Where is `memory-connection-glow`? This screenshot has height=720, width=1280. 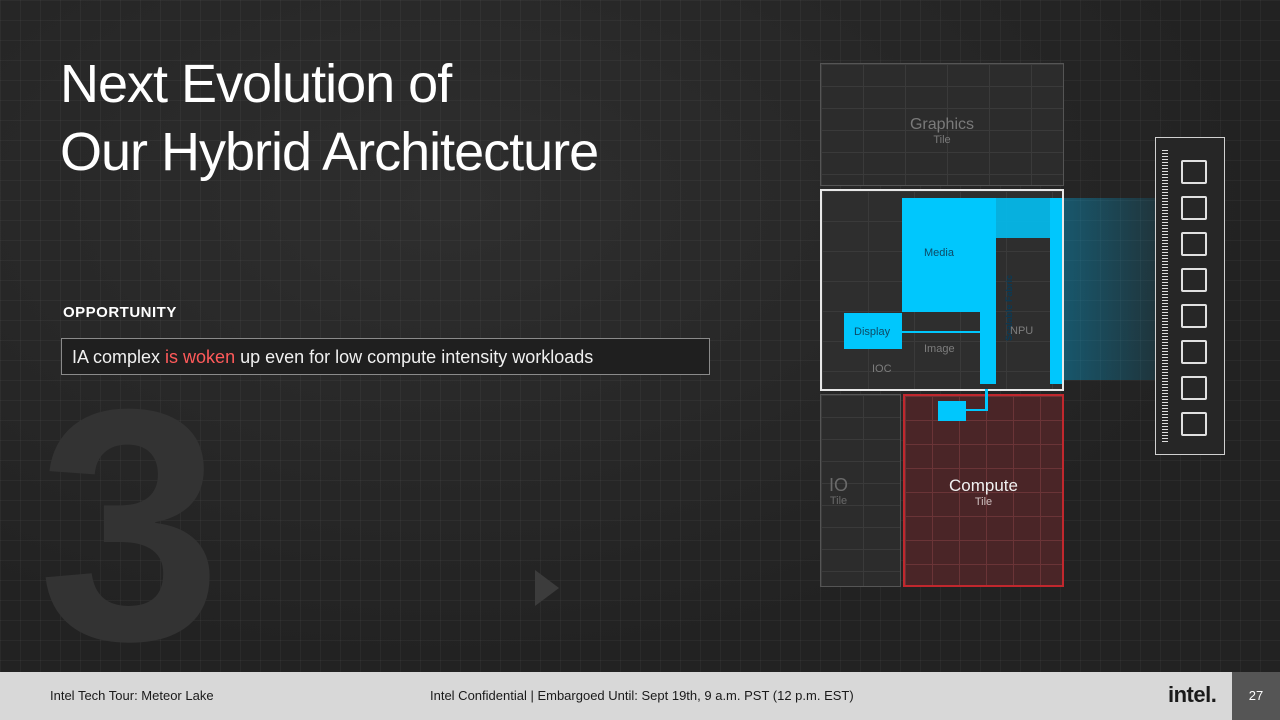
memory-connection-glow is located at coordinates (1114, 289).